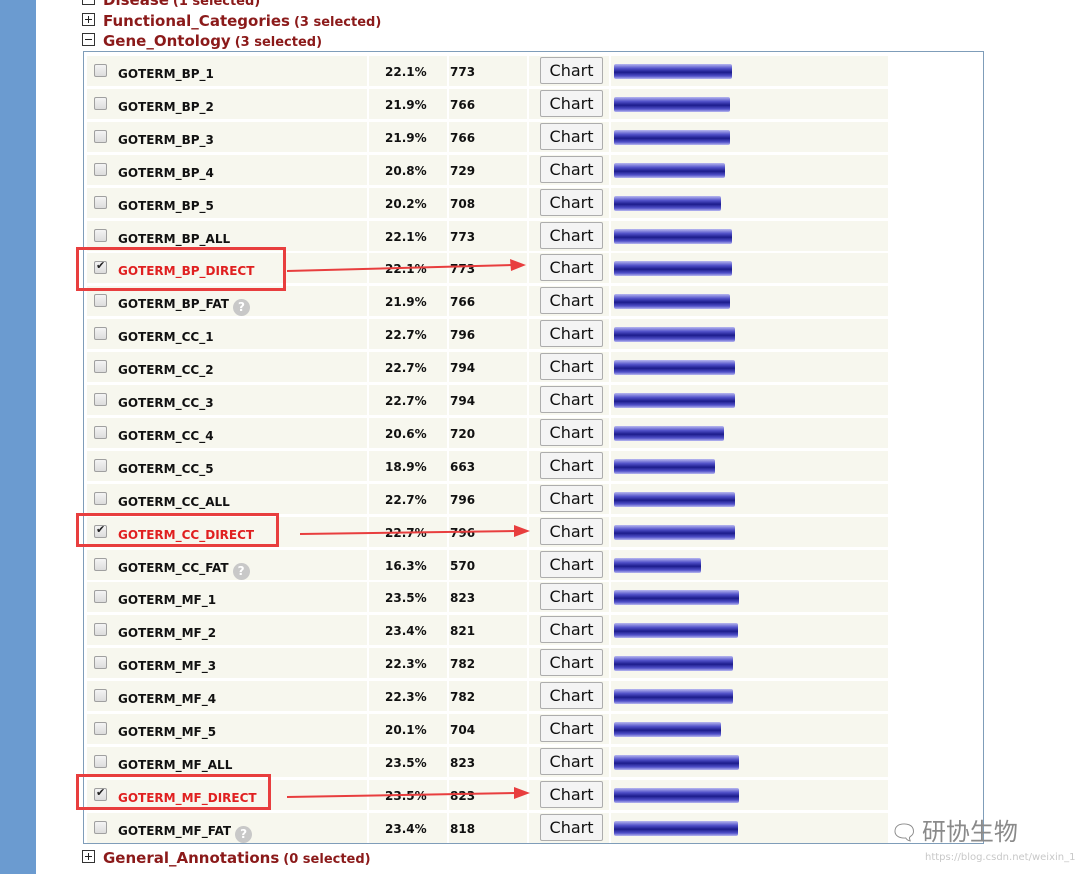 Image resolution: width=1080 pixels, height=874 pixels. Describe the element at coordinates (202, 41) in the screenshot. I see `section-gene-ontology: Gene_Ontology (3 selected)` at that location.